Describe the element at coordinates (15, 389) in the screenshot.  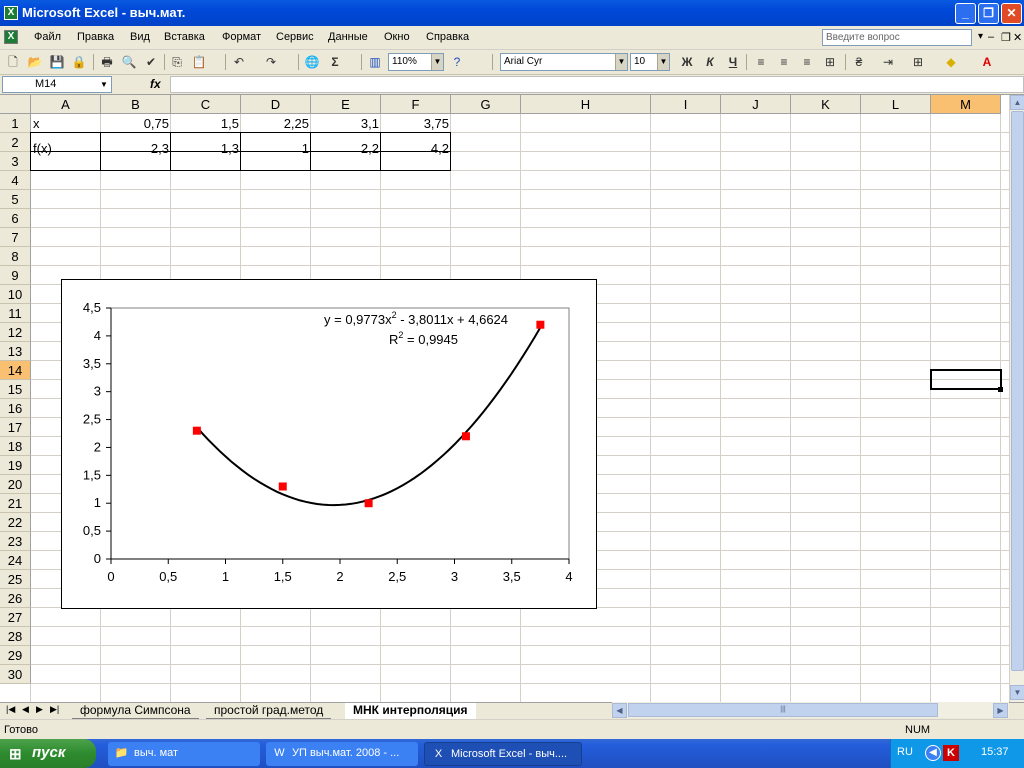
I see `row-header-15: 15` at that location.